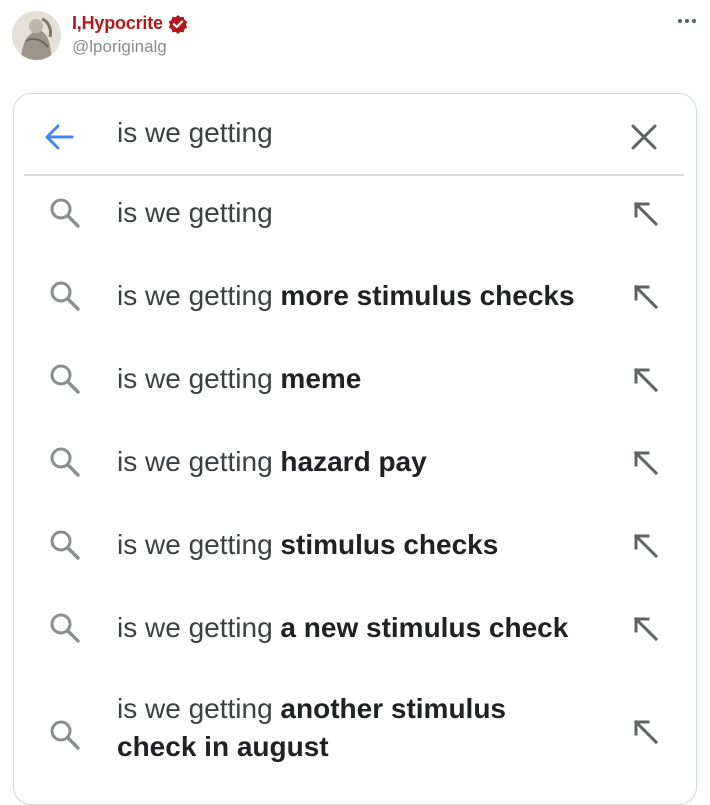  What do you see at coordinates (427, 295) in the screenshot?
I see `suggestion-completion: more stimulus checks` at bounding box center [427, 295].